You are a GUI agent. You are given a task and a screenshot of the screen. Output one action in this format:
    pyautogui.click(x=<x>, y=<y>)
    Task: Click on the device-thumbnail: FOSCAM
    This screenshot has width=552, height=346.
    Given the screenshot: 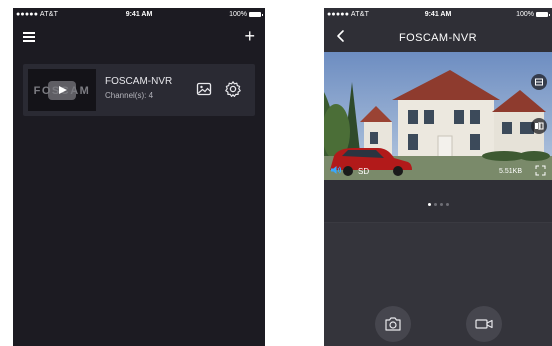 What is the action you would take?
    pyautogui.click(x=62, y=90)
    